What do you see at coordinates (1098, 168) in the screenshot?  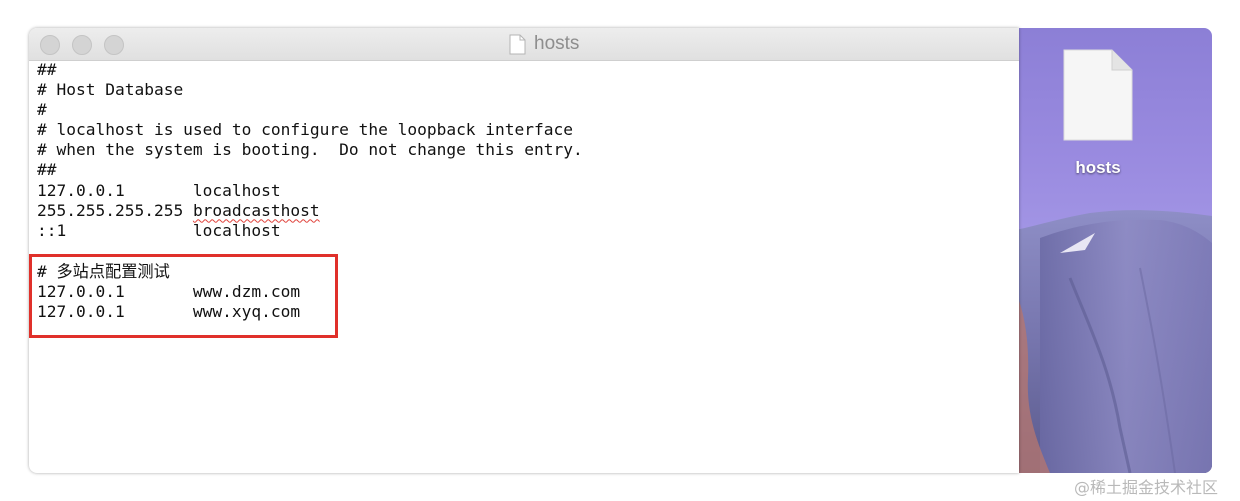 I see `desktop-file-label: hosts` at bounding box center [1098, 168].